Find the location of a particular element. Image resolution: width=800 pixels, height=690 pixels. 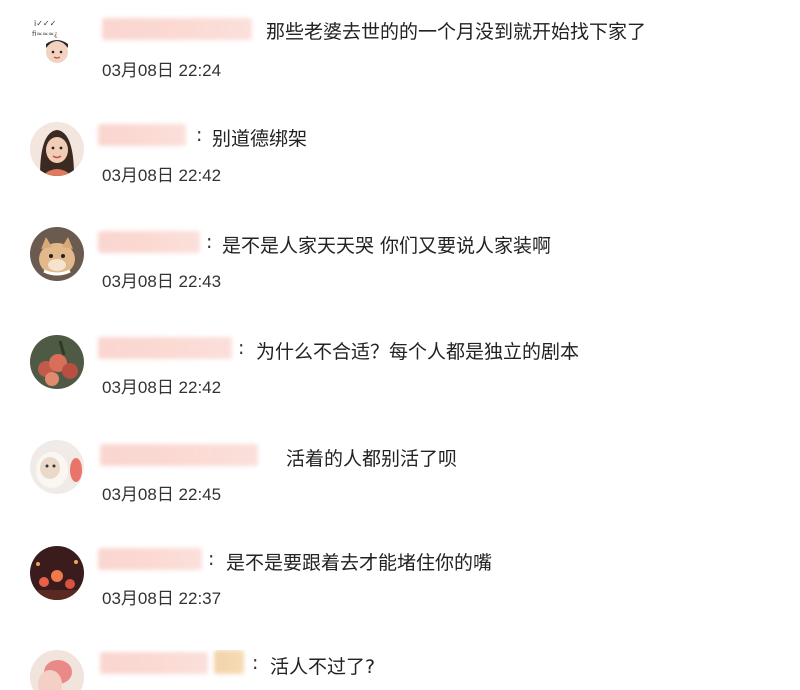

comment-text: 别道德绑架 is located at coordinates (260, 139).